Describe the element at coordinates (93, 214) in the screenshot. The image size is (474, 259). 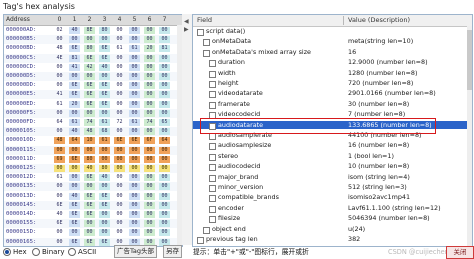
I see `hex-row: 0000014D: 40 6E 6E 00 00 00 00 00` at that location.